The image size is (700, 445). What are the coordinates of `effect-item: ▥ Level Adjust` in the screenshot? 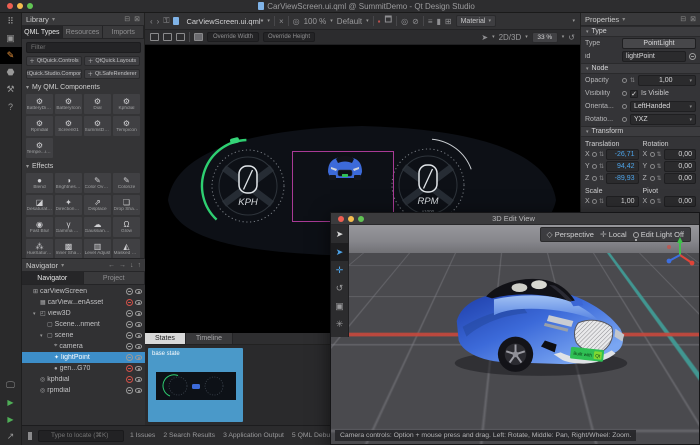 It's located at (97, 249).